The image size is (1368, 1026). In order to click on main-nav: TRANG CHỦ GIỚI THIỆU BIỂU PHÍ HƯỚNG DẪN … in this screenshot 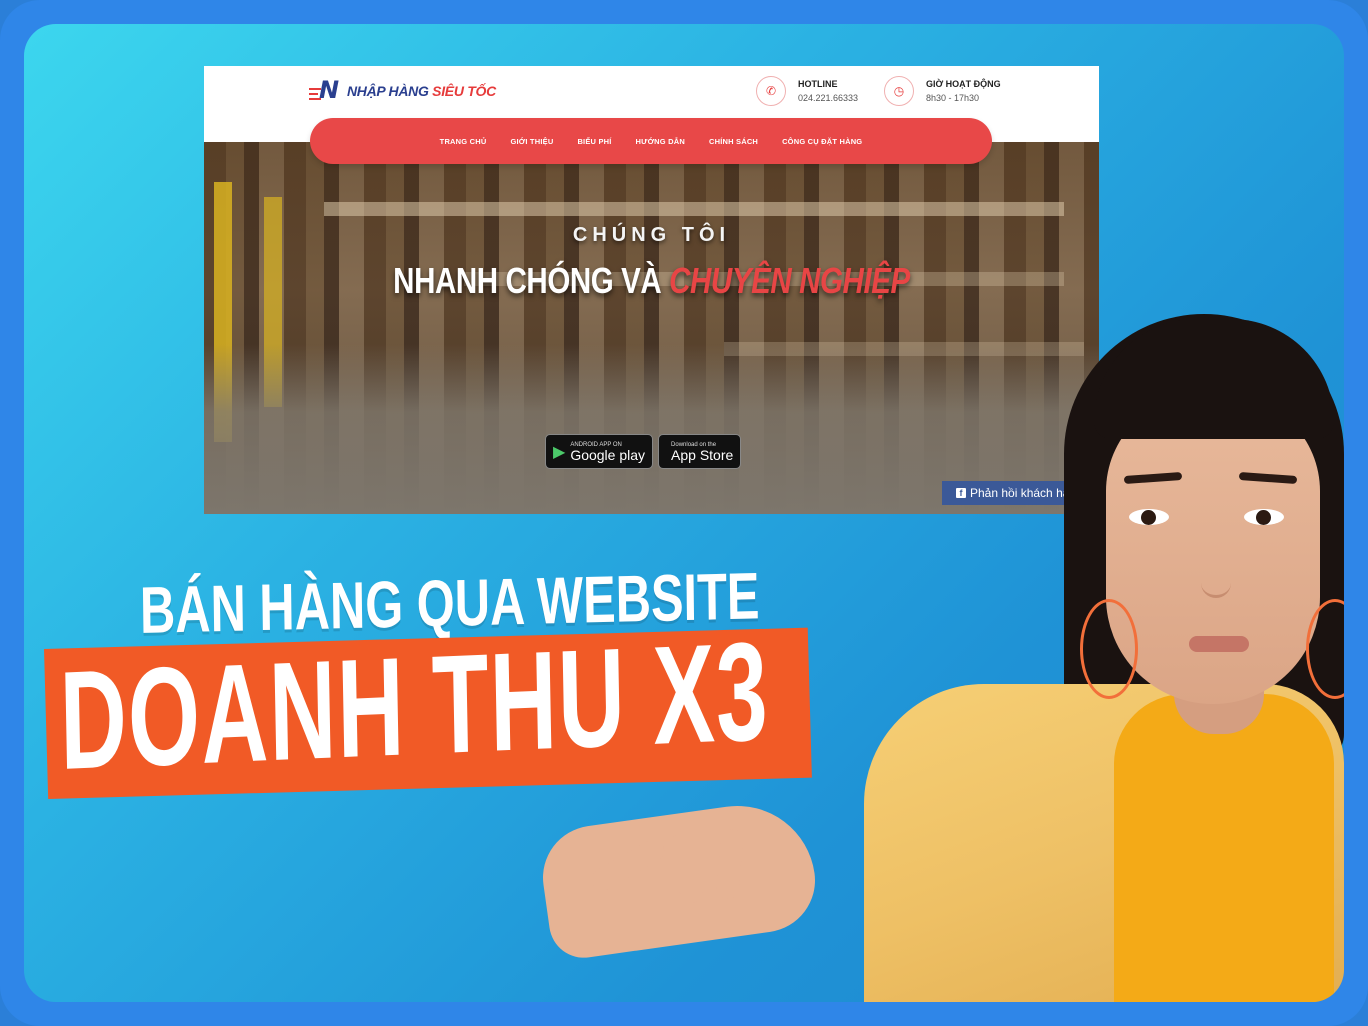, I will do `click(651, 141)`.